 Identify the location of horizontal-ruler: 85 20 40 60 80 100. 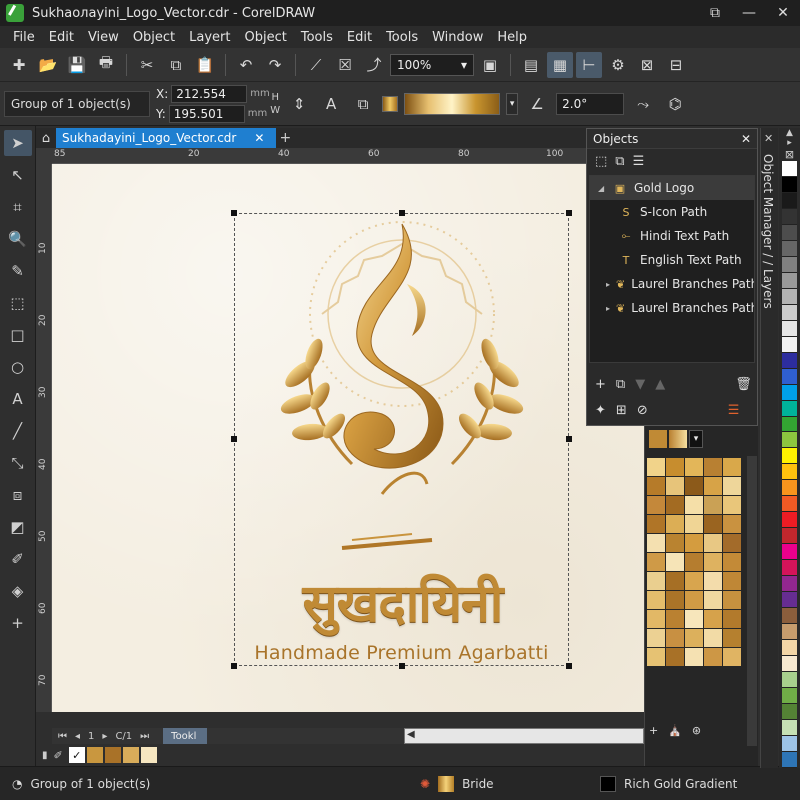
(319, 156).